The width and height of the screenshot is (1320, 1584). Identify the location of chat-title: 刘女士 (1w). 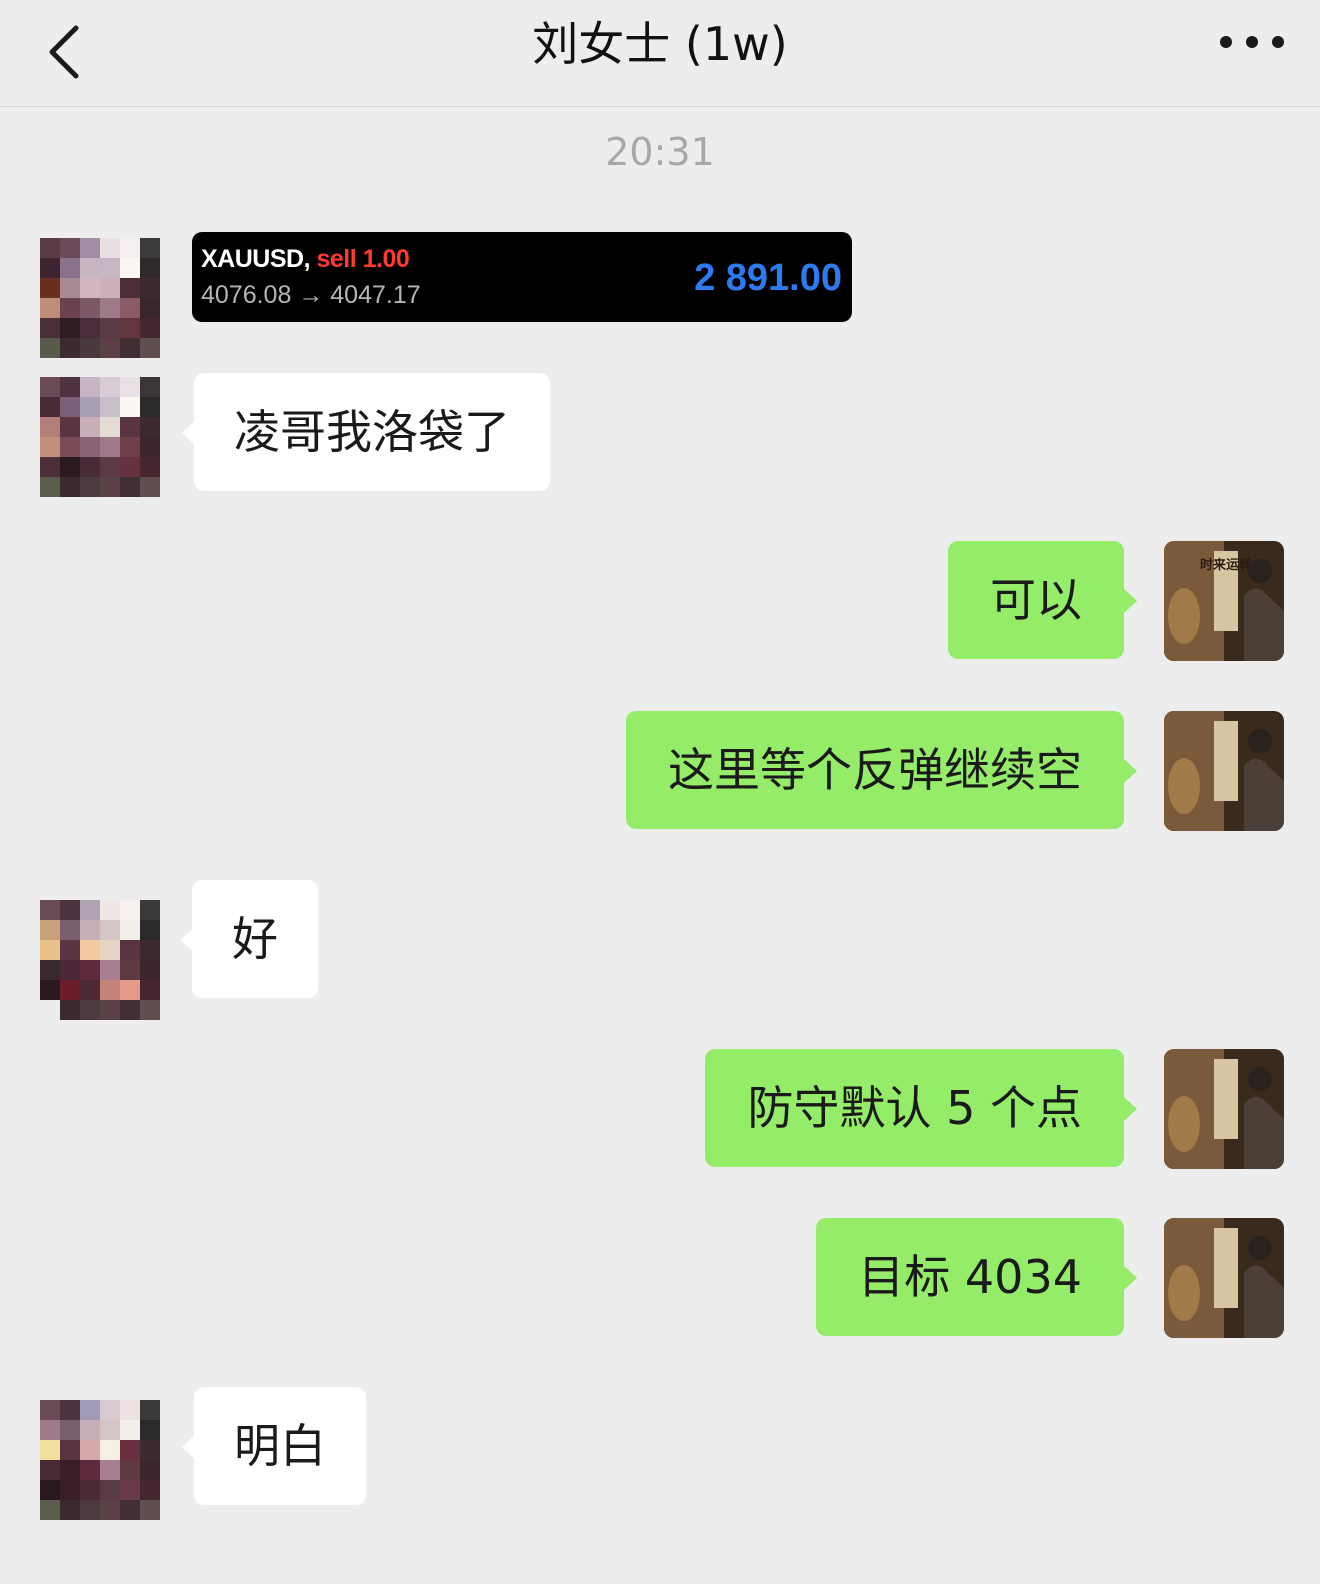
(660, 44).